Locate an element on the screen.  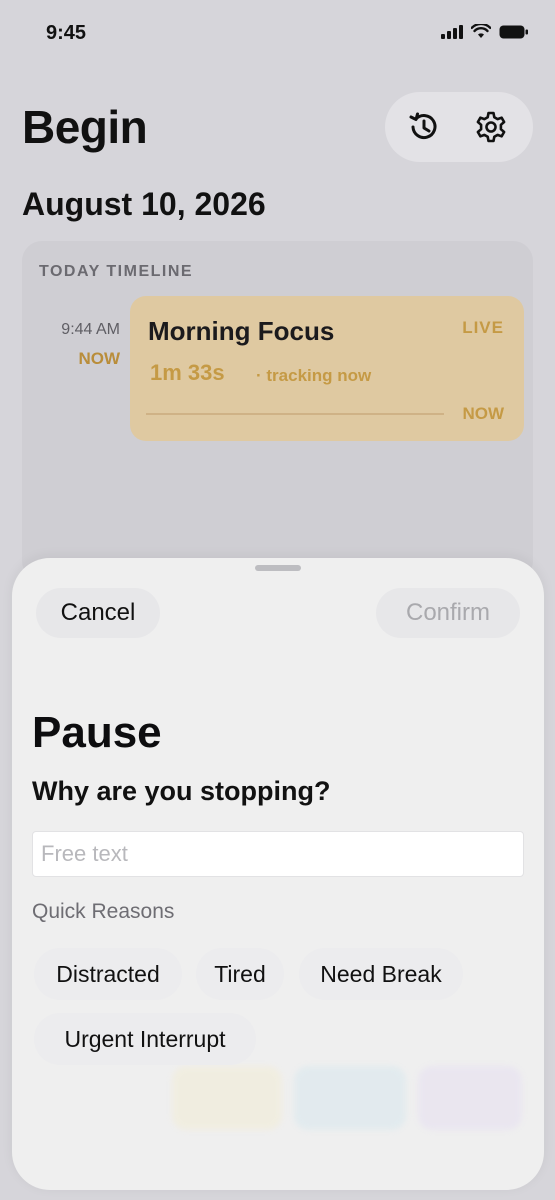
history-icon is located at coordinates (423, 126).